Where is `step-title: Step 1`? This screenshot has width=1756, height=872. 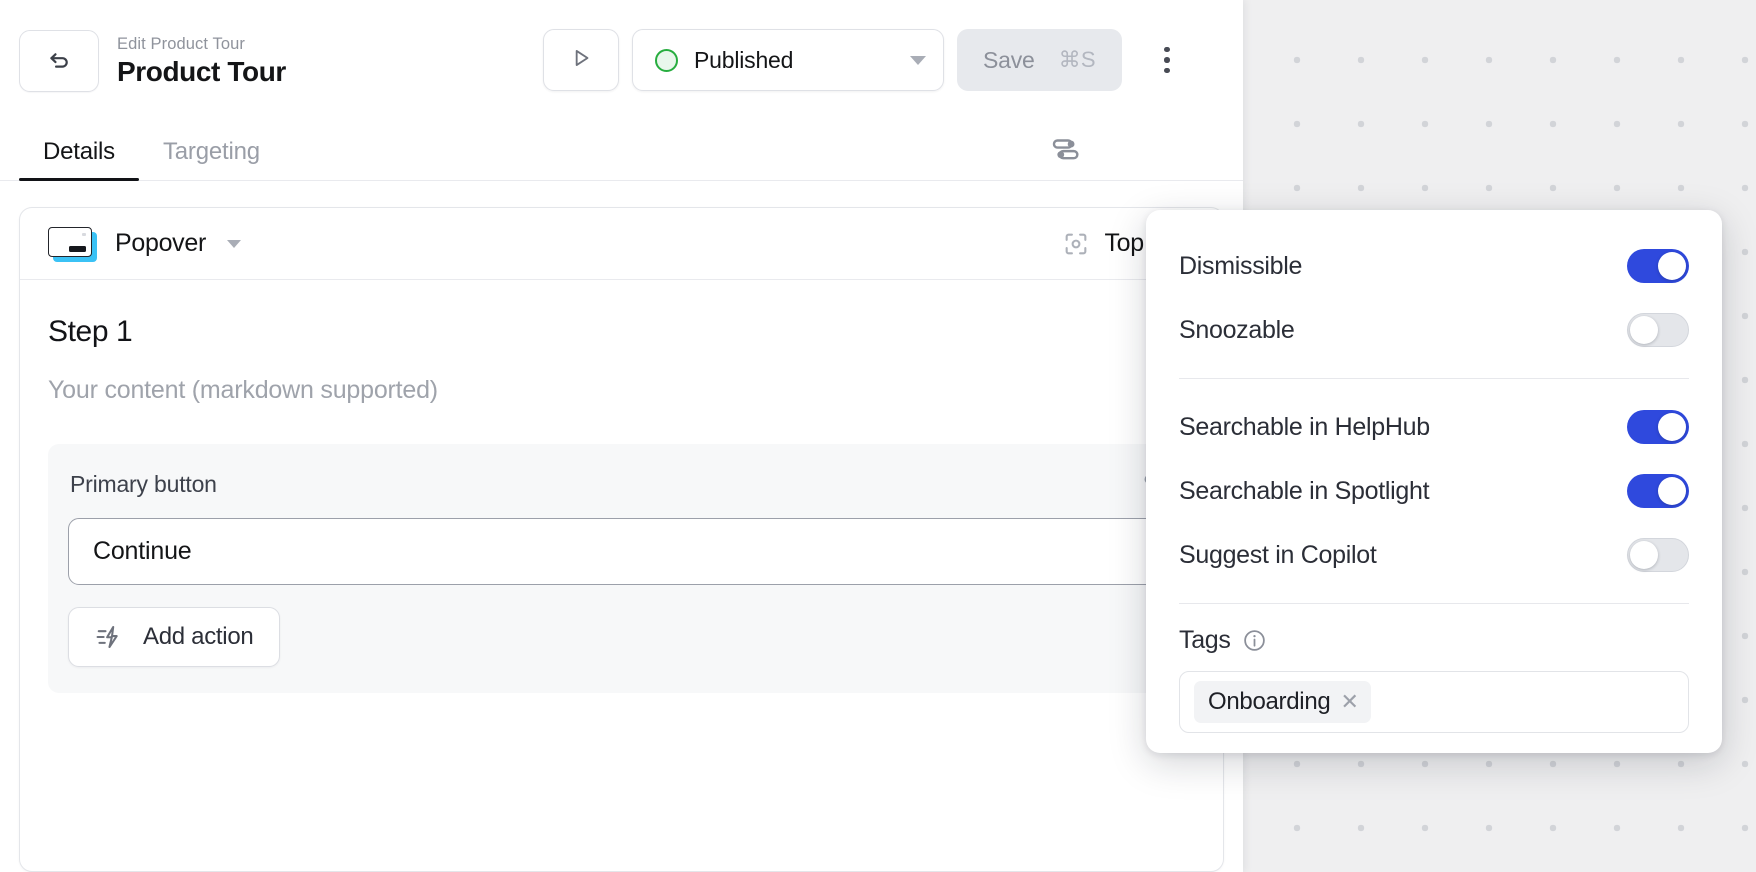
step-title: Step 1 is located at coordinates (90, 331).